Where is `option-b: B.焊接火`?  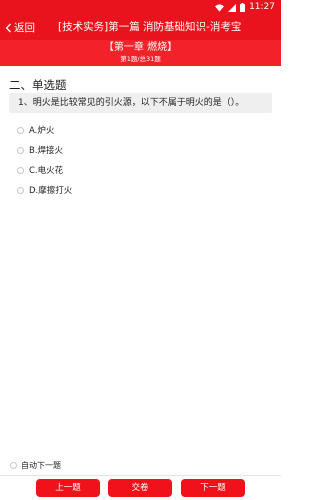 option-b: B.焊接火 is located at coordinates (40, 150).